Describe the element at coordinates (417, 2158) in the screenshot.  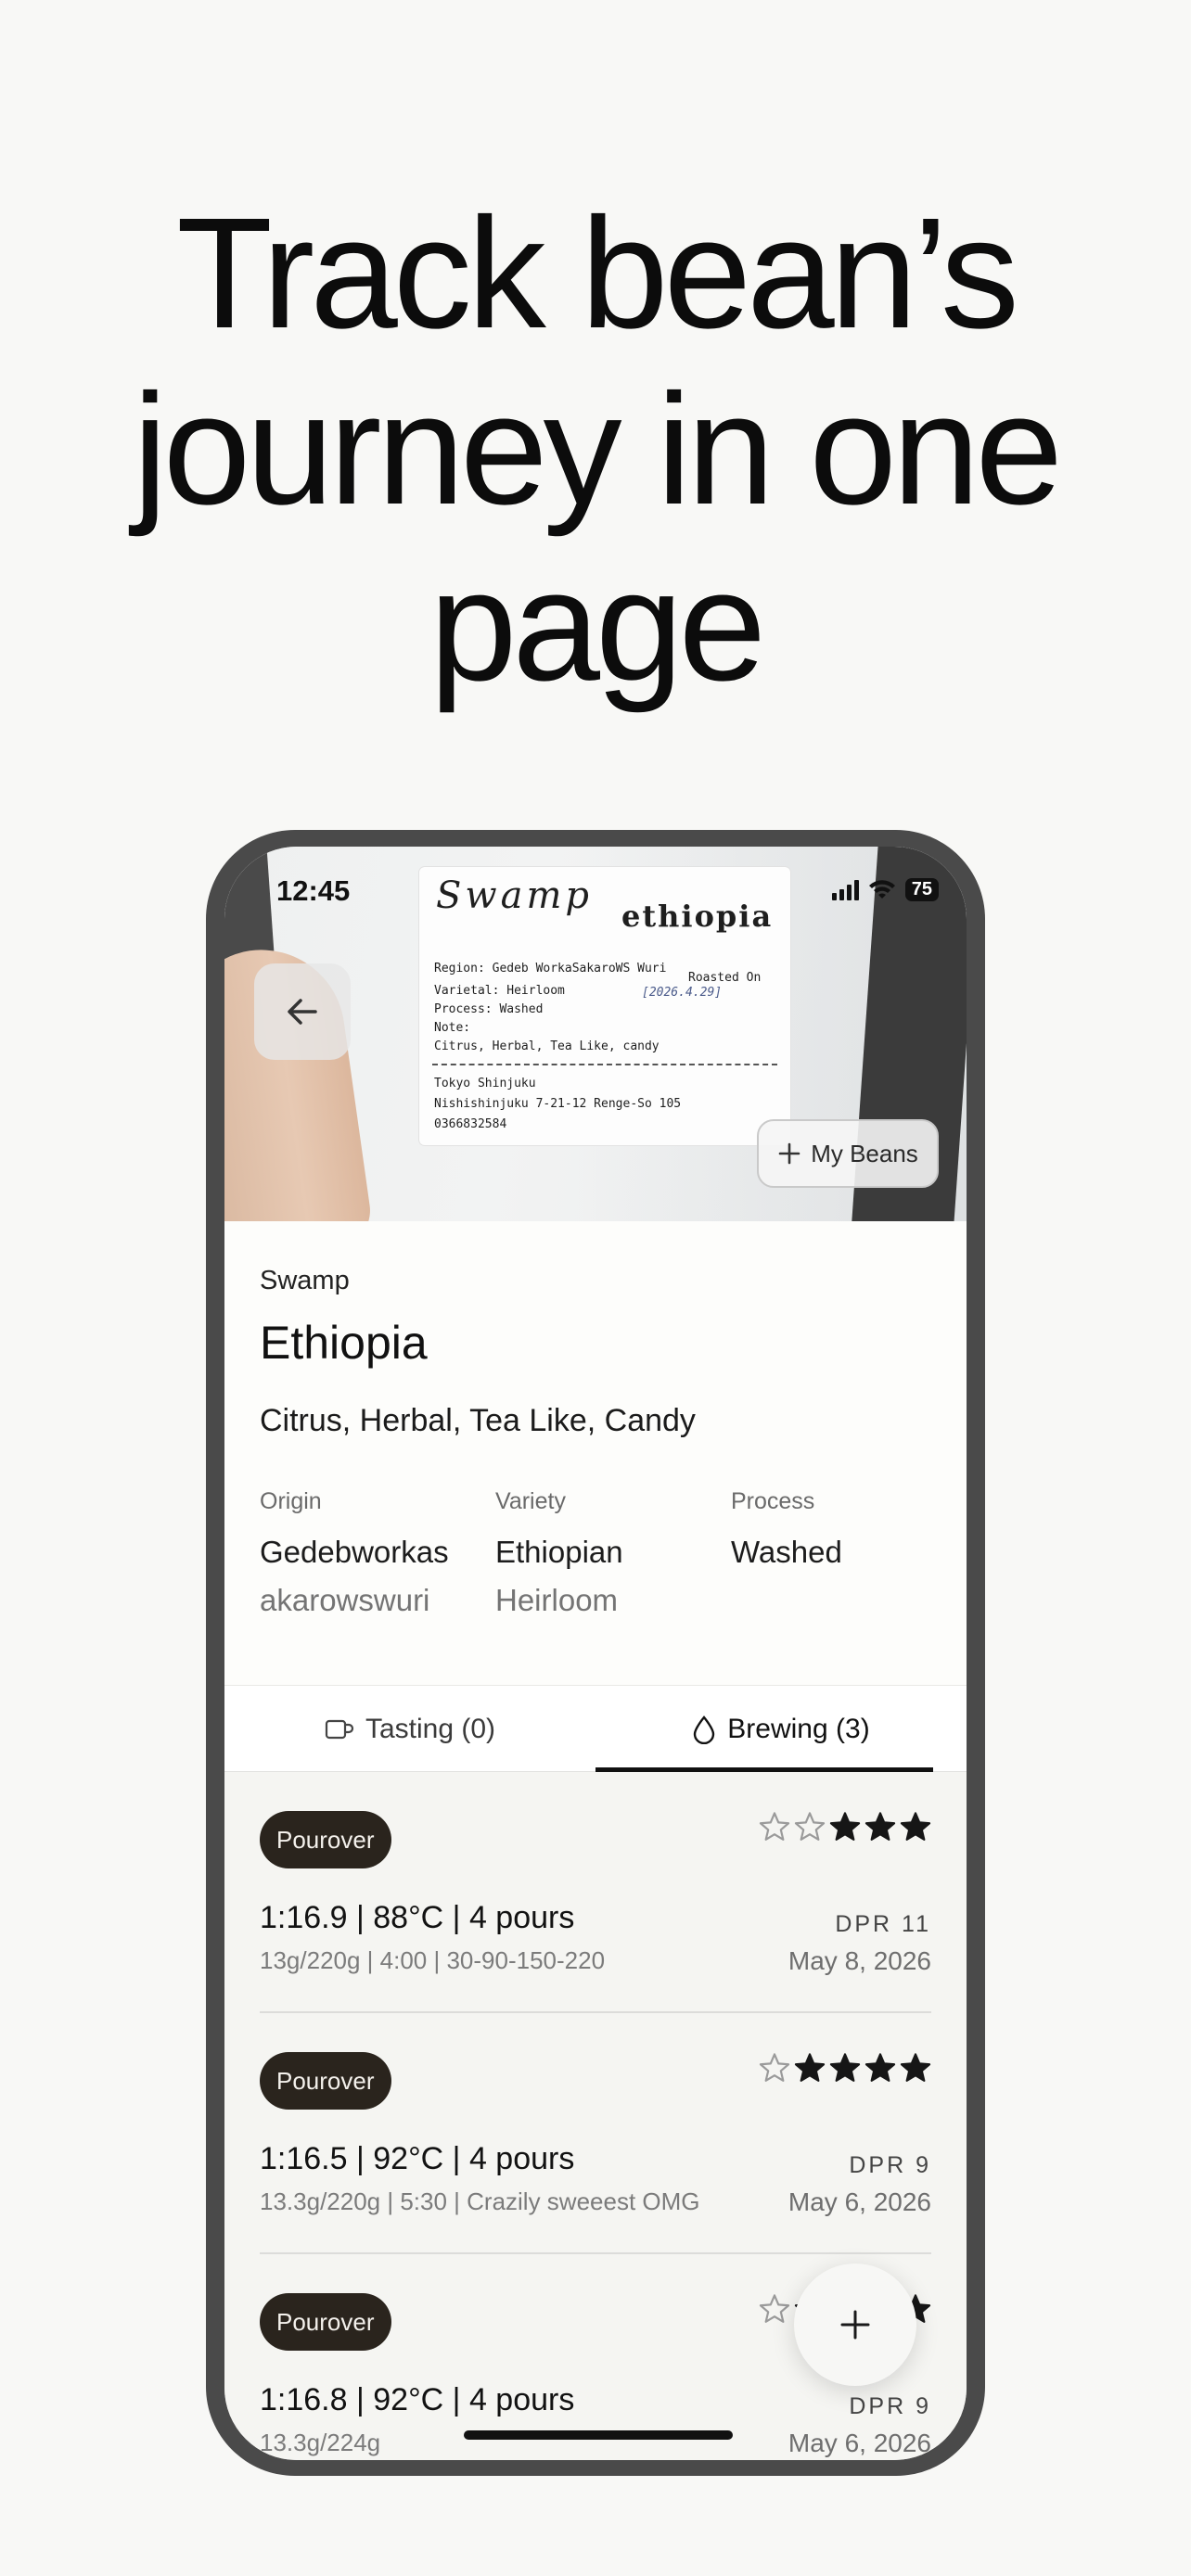
I see `brew-ratio: 1:16.5 | 92°C | 4 pours` at that location.